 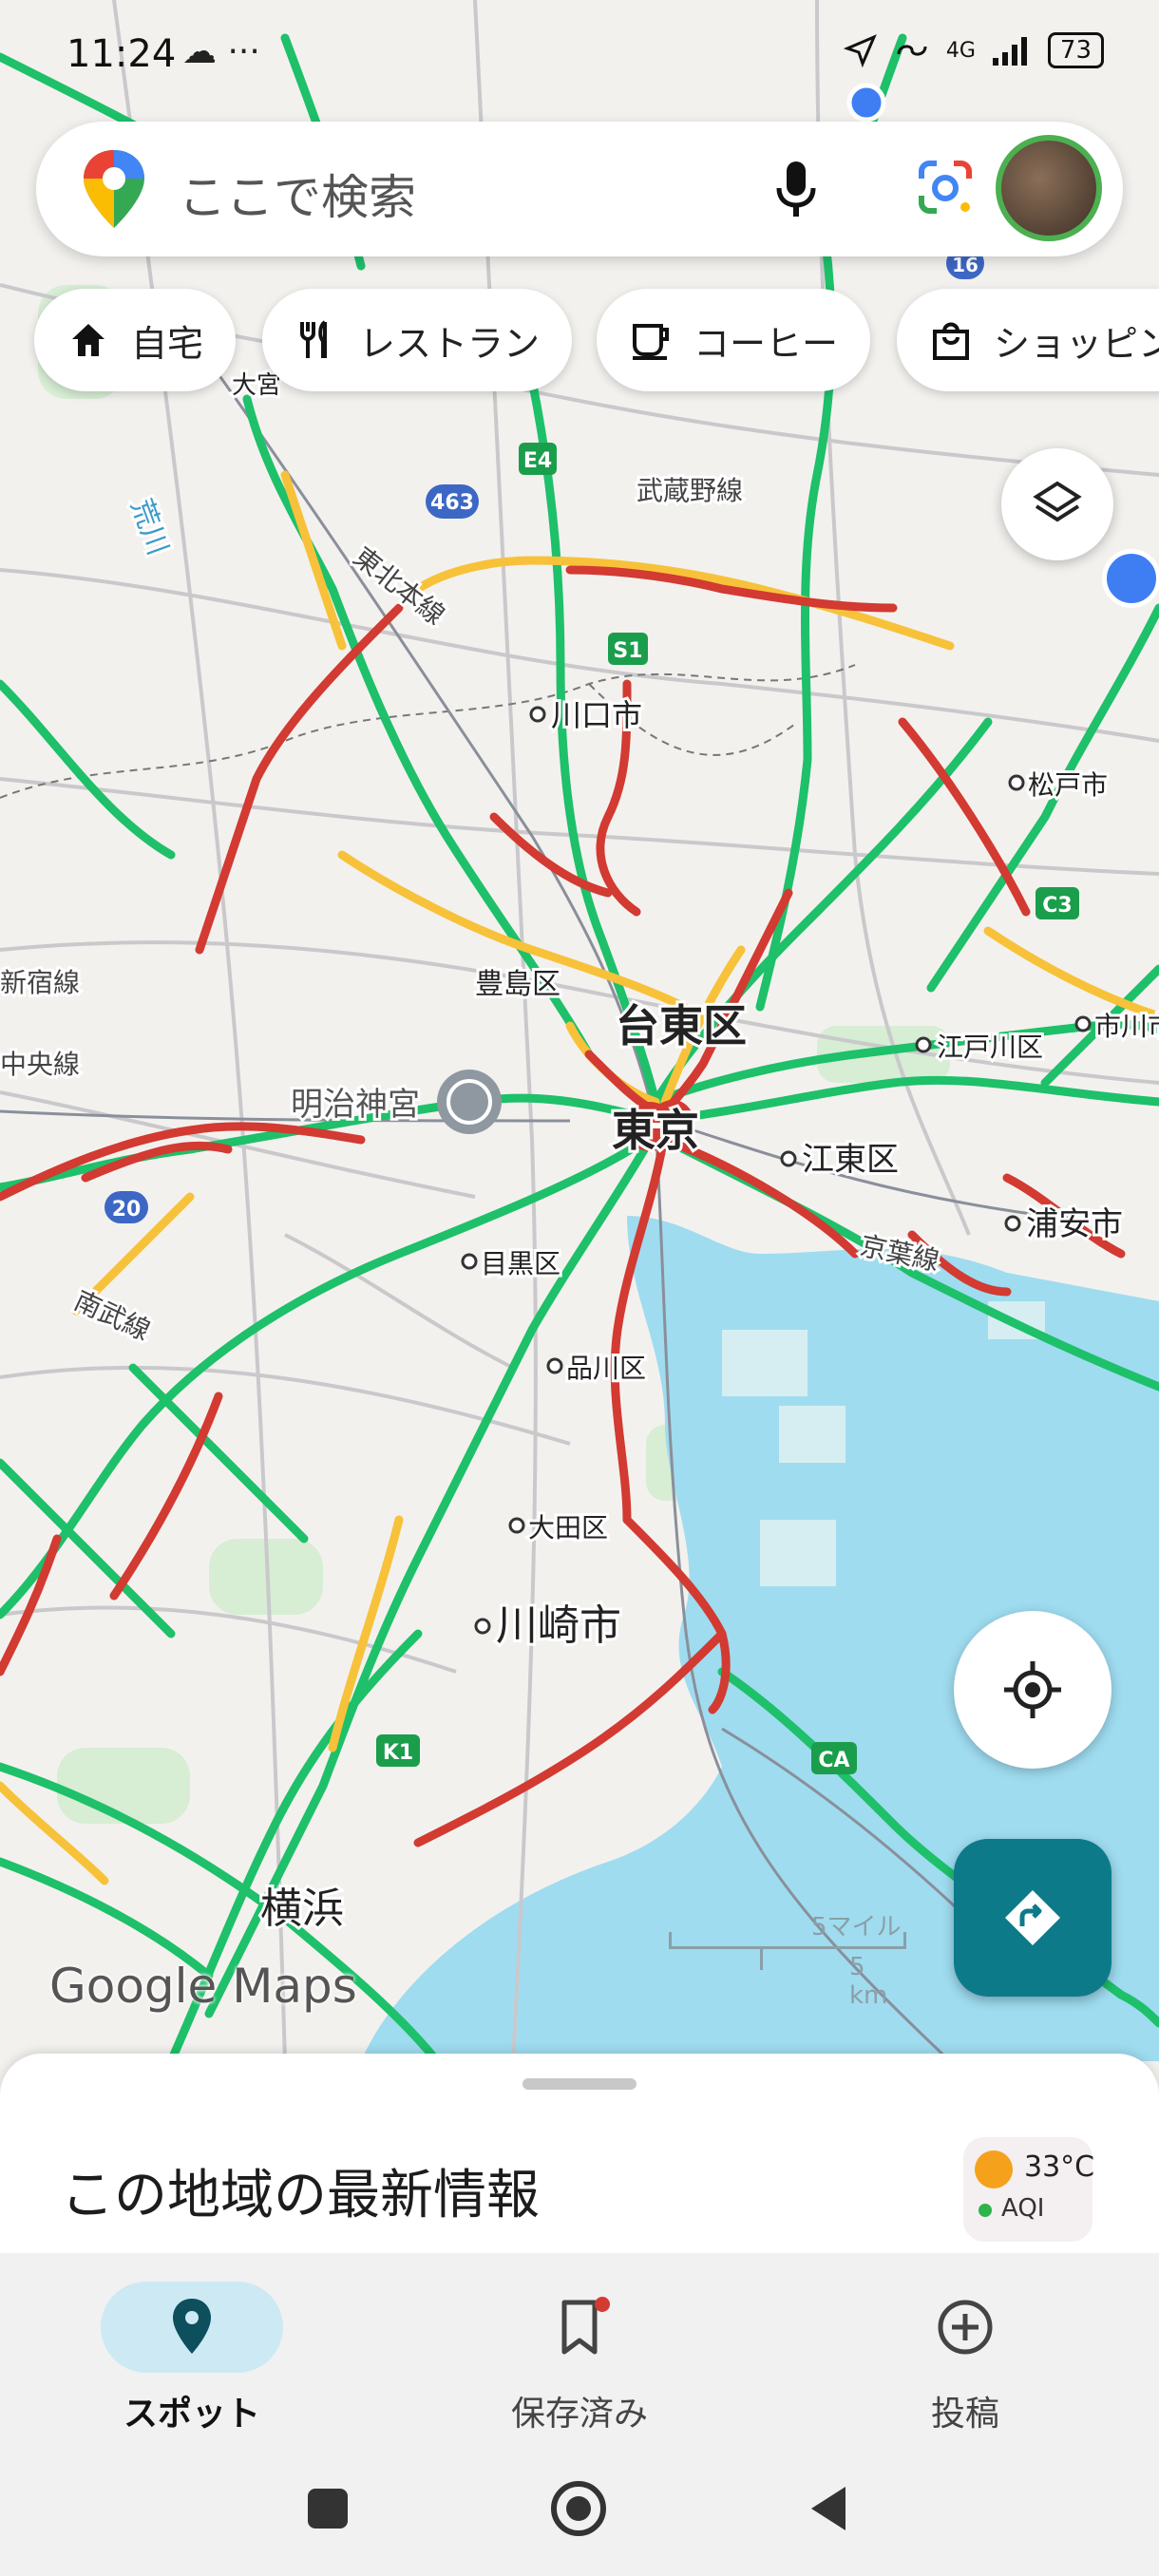 I want to click on status-right-icons: 4G 73, so click(x=973, y=50).